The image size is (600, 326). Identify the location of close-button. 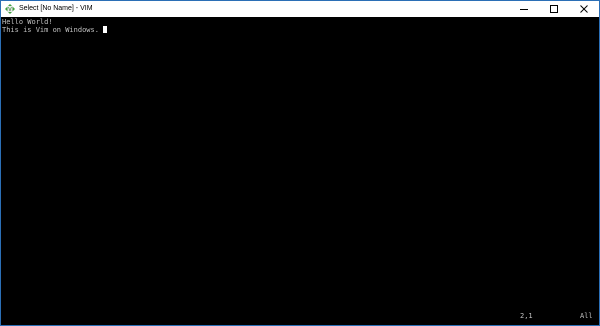
(584, 9).